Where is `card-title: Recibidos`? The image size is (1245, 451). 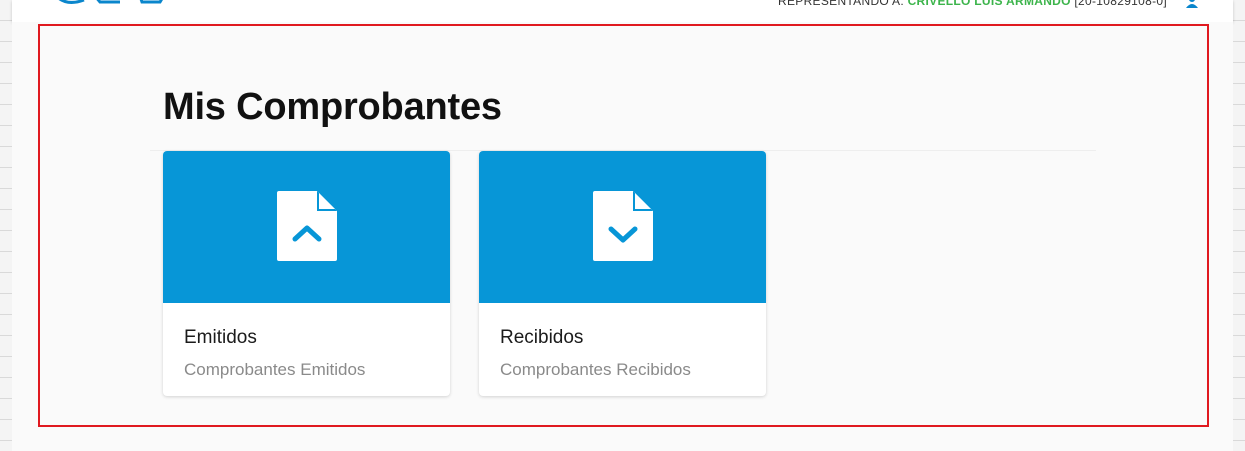
card-title: Recibidos is located at coordinates (542, 337).